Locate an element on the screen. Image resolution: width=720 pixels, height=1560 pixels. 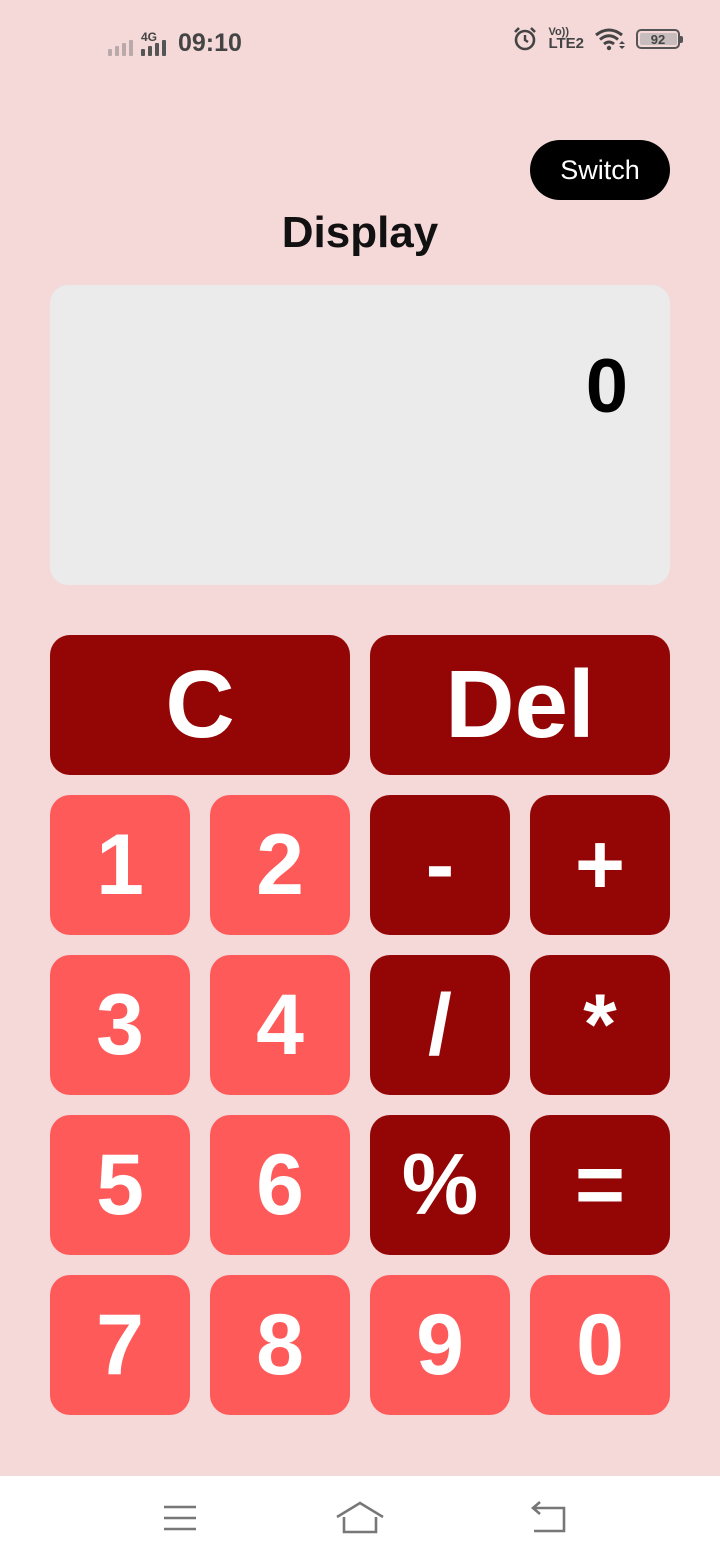
digit-1-button: 1 is located at coordinates (120, 865).